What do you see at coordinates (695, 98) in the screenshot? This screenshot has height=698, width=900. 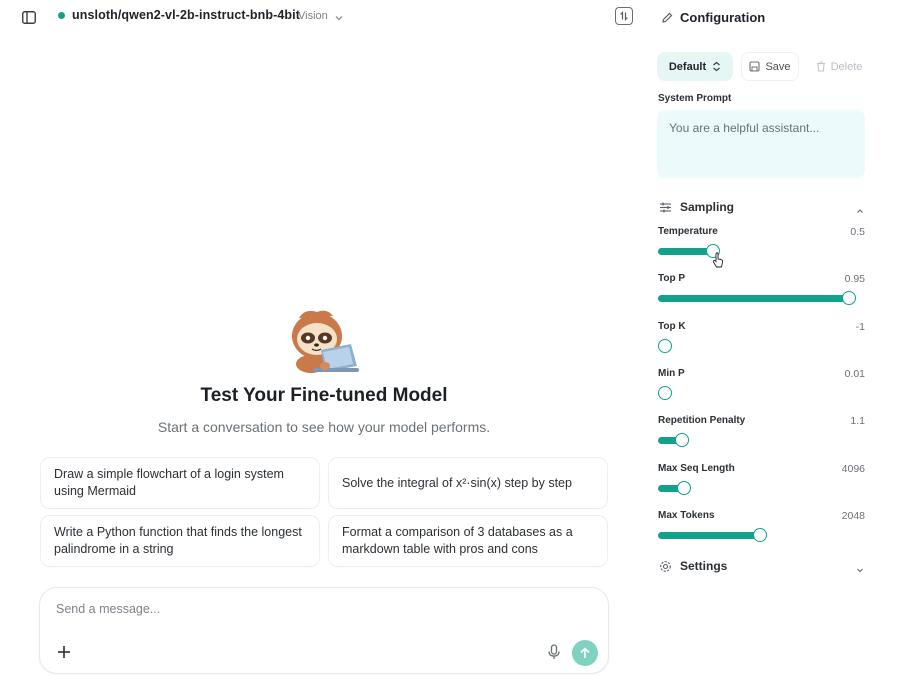 I see `system-prompt-label: System Prompt` at bounding box center [695, 98].